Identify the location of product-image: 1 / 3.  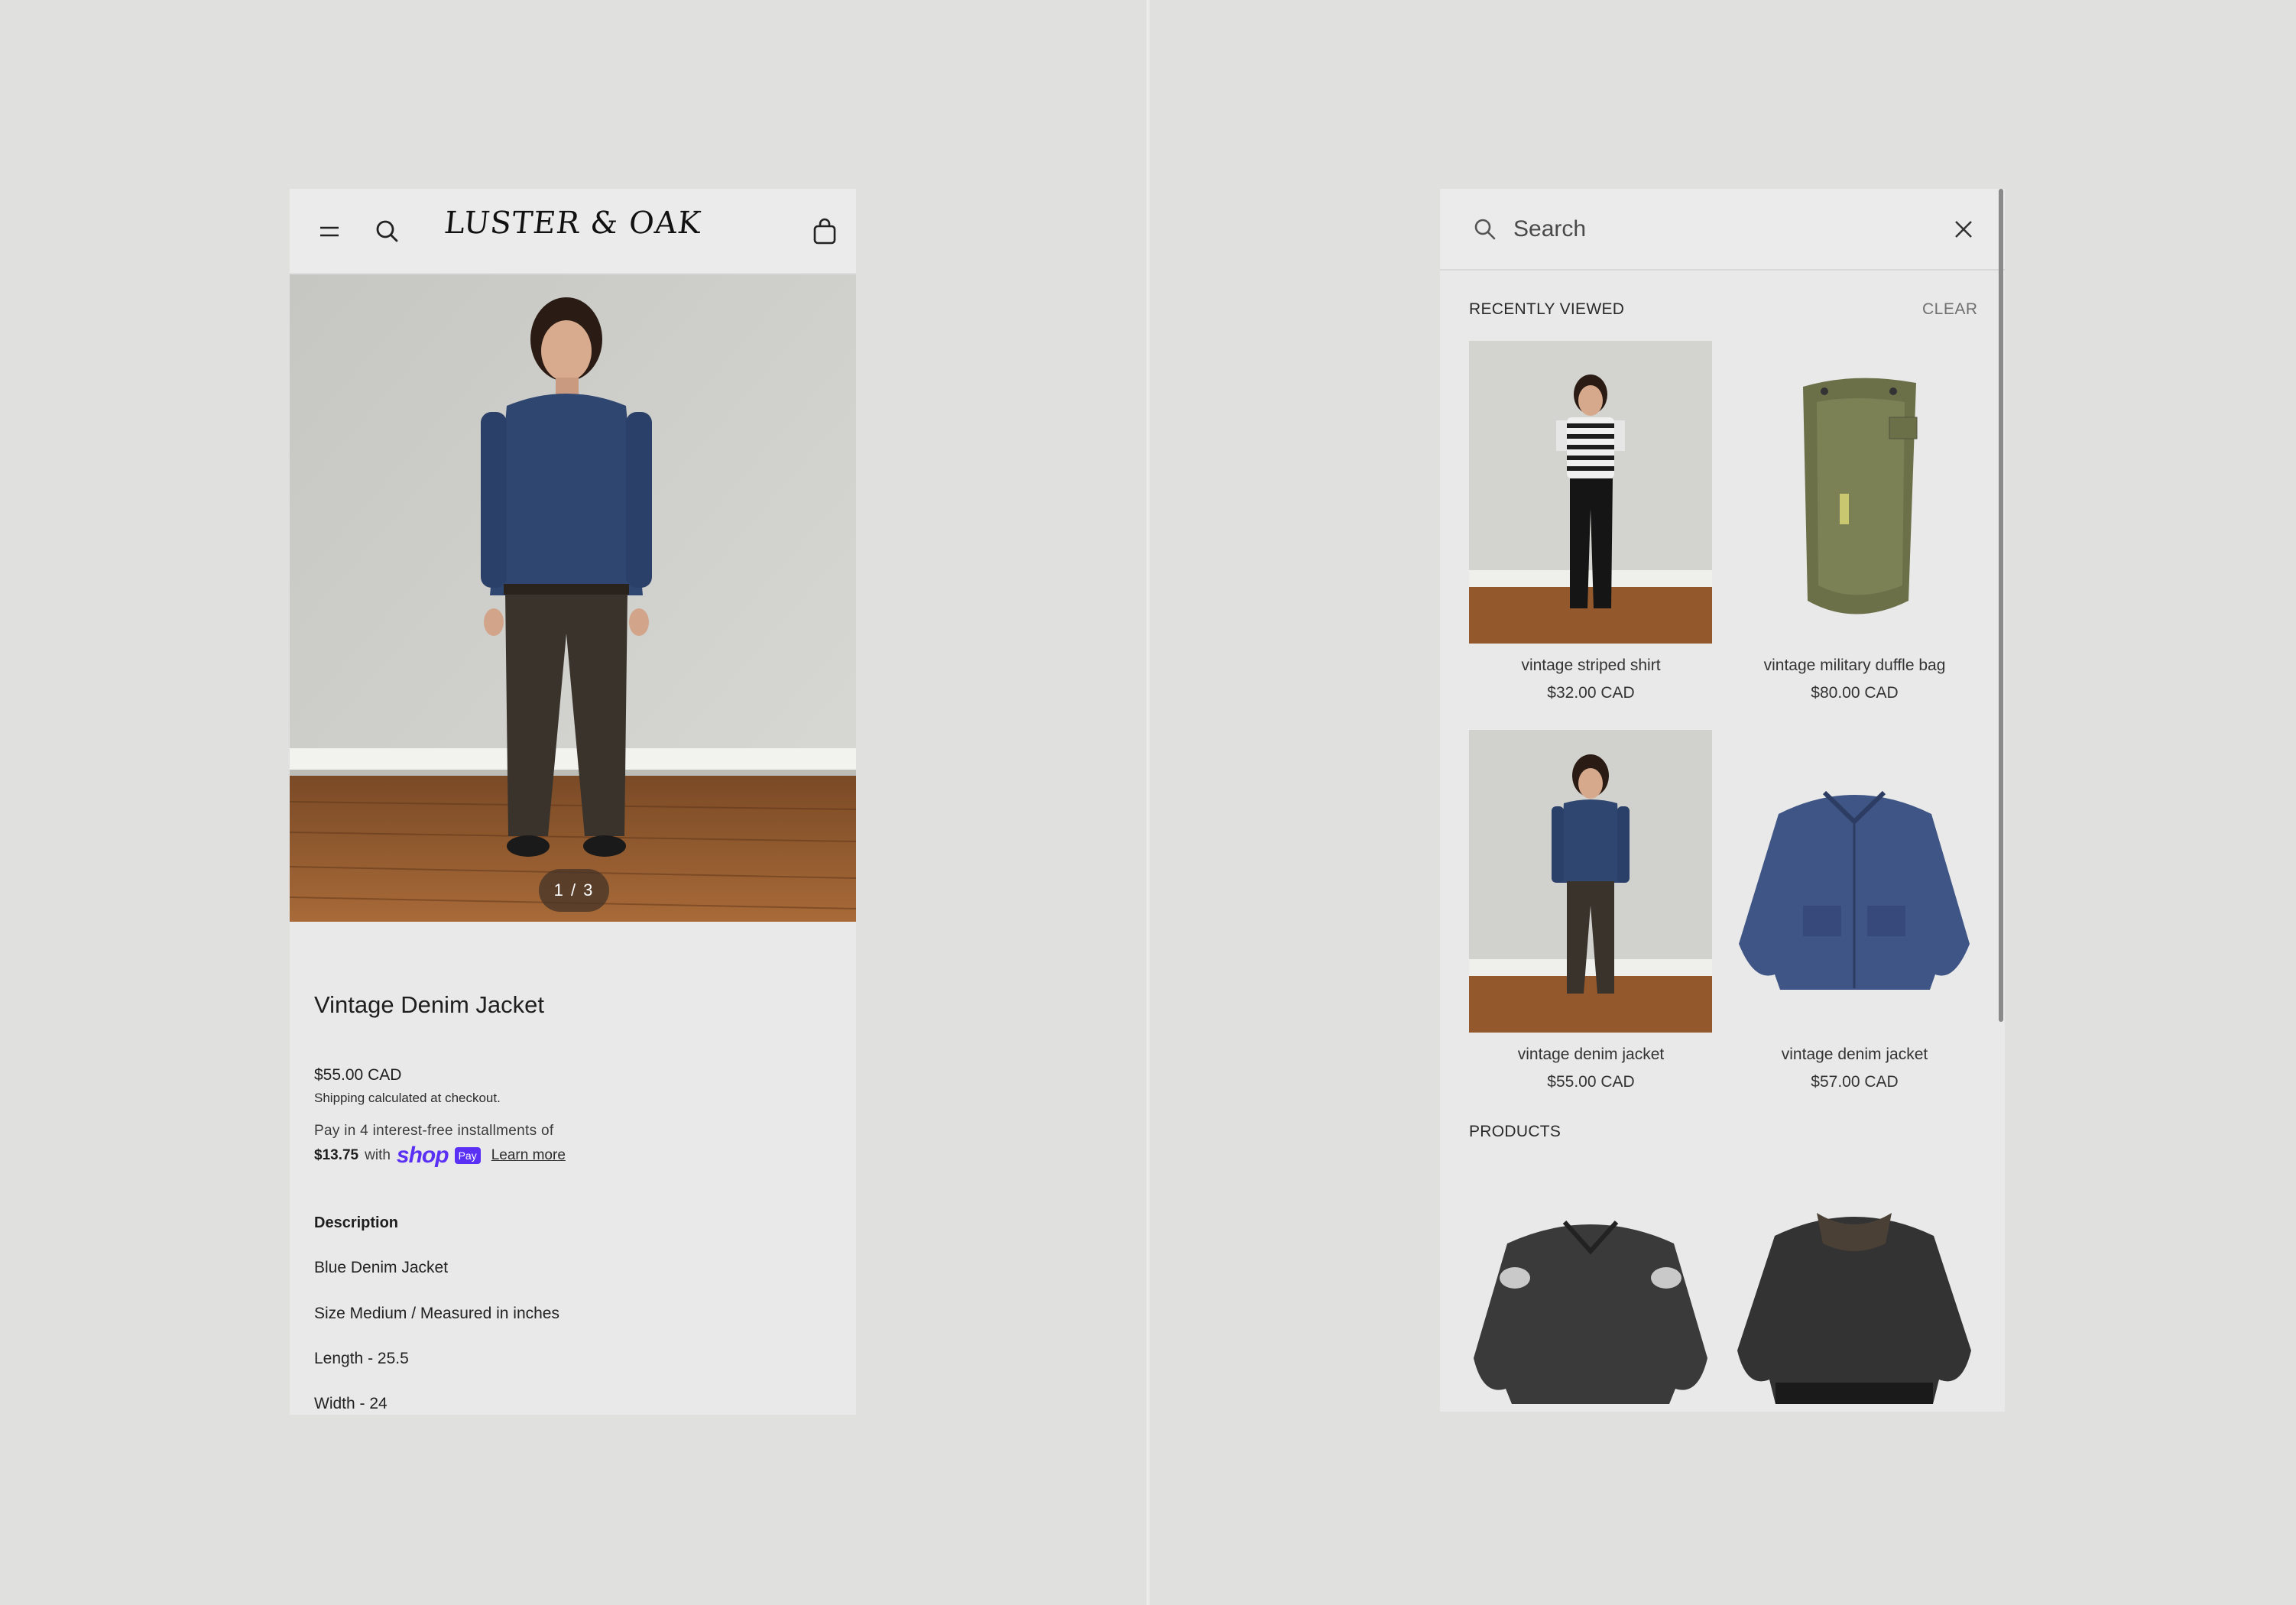
(573, 598).